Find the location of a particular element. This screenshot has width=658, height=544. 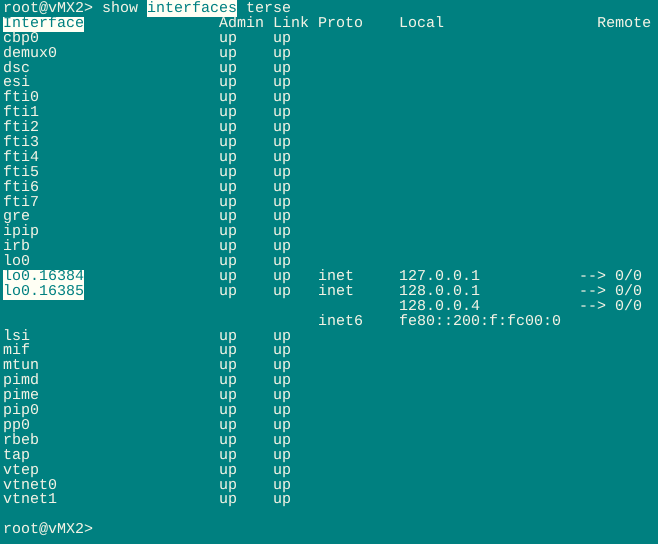

interface-name: fti3 is located at coordinates (21, 143).